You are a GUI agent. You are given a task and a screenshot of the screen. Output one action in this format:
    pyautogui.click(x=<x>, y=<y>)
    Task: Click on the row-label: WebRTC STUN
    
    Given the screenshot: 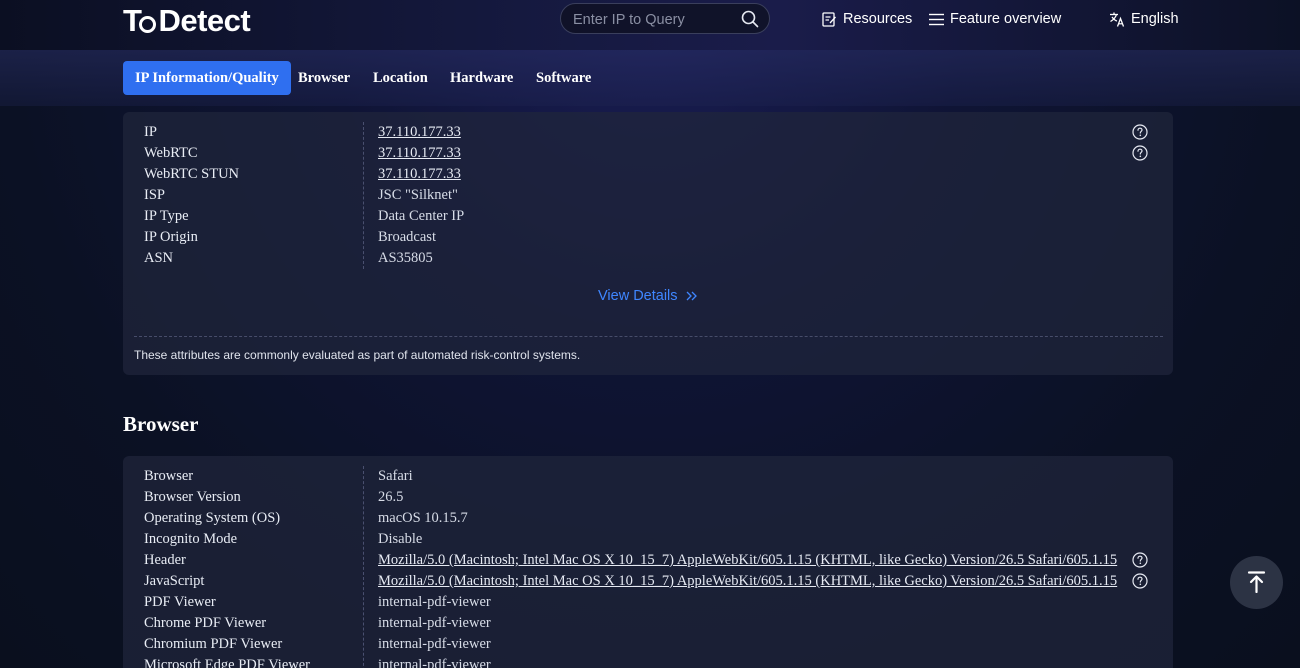 What is the action you would take?
    pyautogui.click(x=192, y=174)
    